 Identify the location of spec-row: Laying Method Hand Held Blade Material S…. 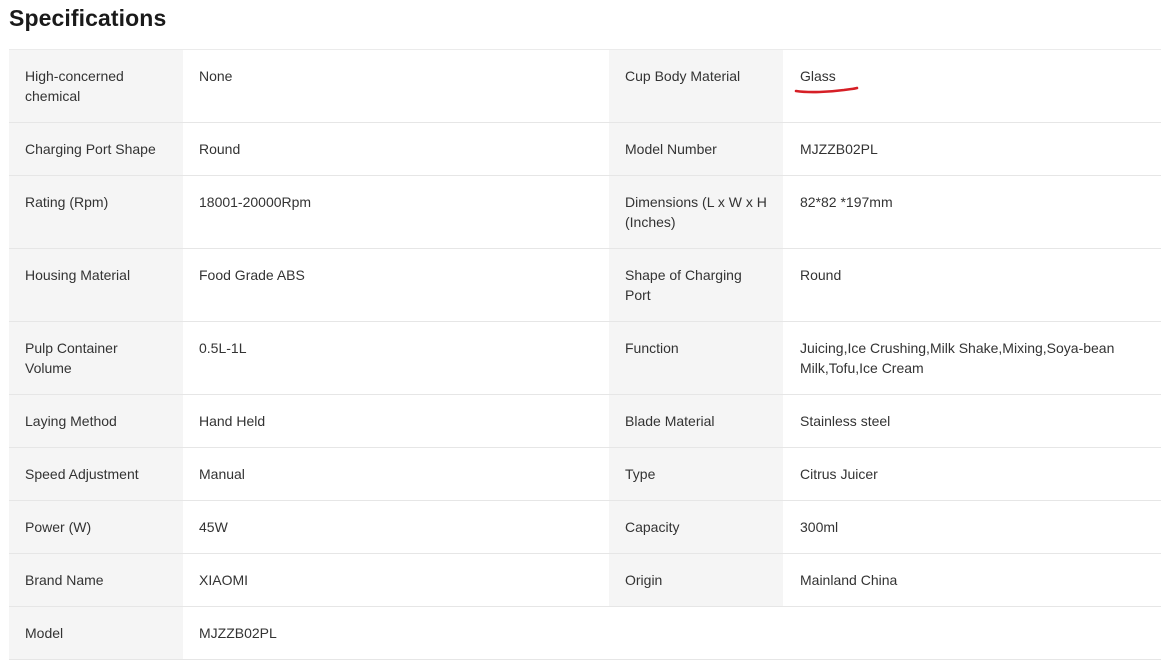
(585, 421).